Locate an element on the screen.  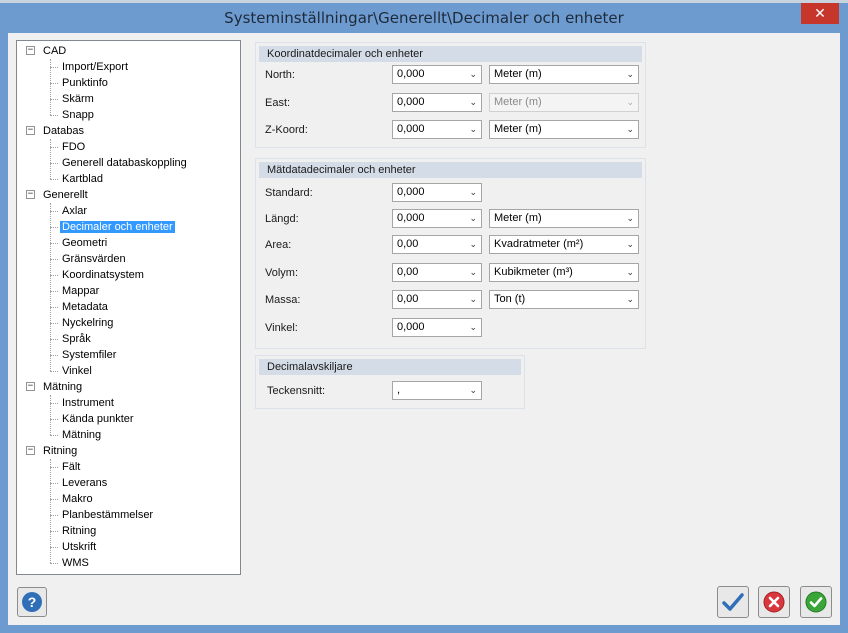
tree-item: FDO is located at coordinates (128, 147).